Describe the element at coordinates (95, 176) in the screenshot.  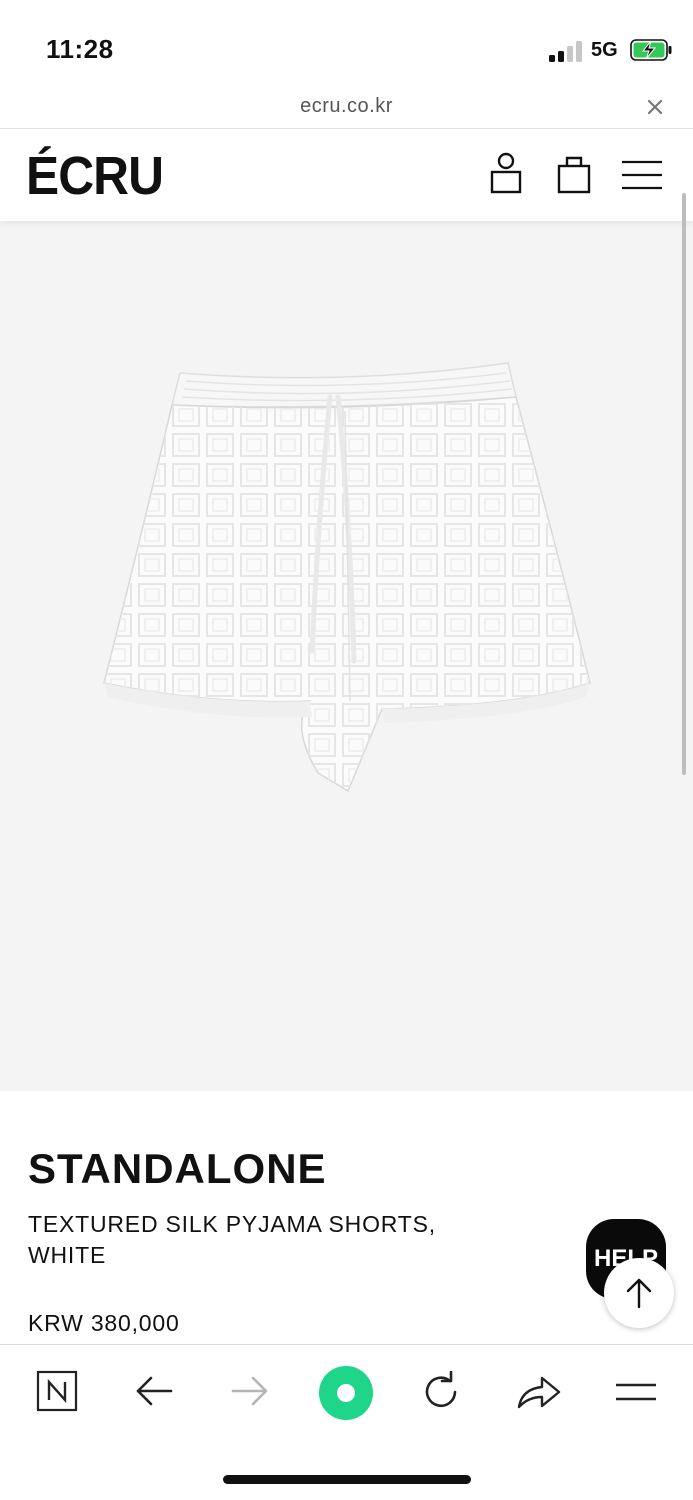
I see `site-logo: ÉCRU` at that location.